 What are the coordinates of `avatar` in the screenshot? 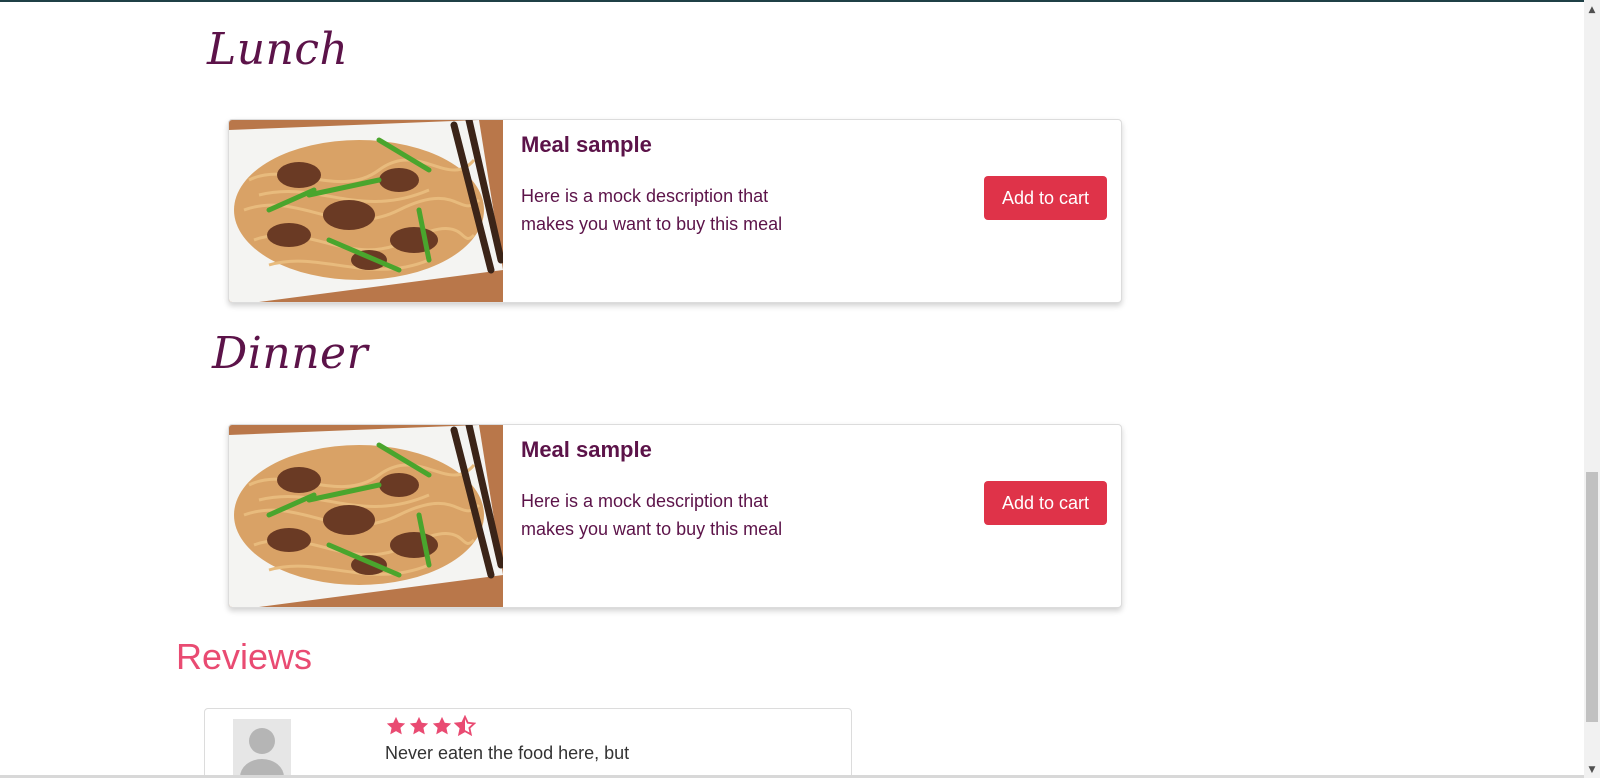 It's located at (262, 748).